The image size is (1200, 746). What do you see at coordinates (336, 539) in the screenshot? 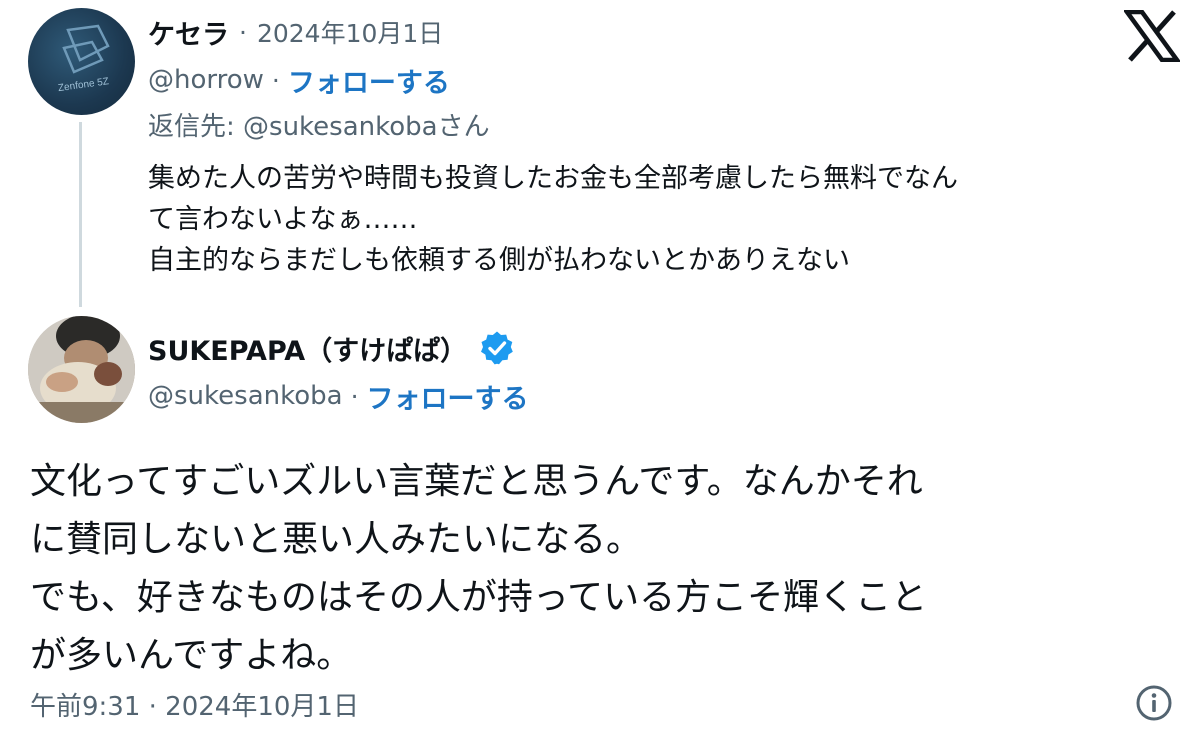
I see `main-text-line: に賛同しないと悪い人みたいになる。` at bounding box center [336, 539].